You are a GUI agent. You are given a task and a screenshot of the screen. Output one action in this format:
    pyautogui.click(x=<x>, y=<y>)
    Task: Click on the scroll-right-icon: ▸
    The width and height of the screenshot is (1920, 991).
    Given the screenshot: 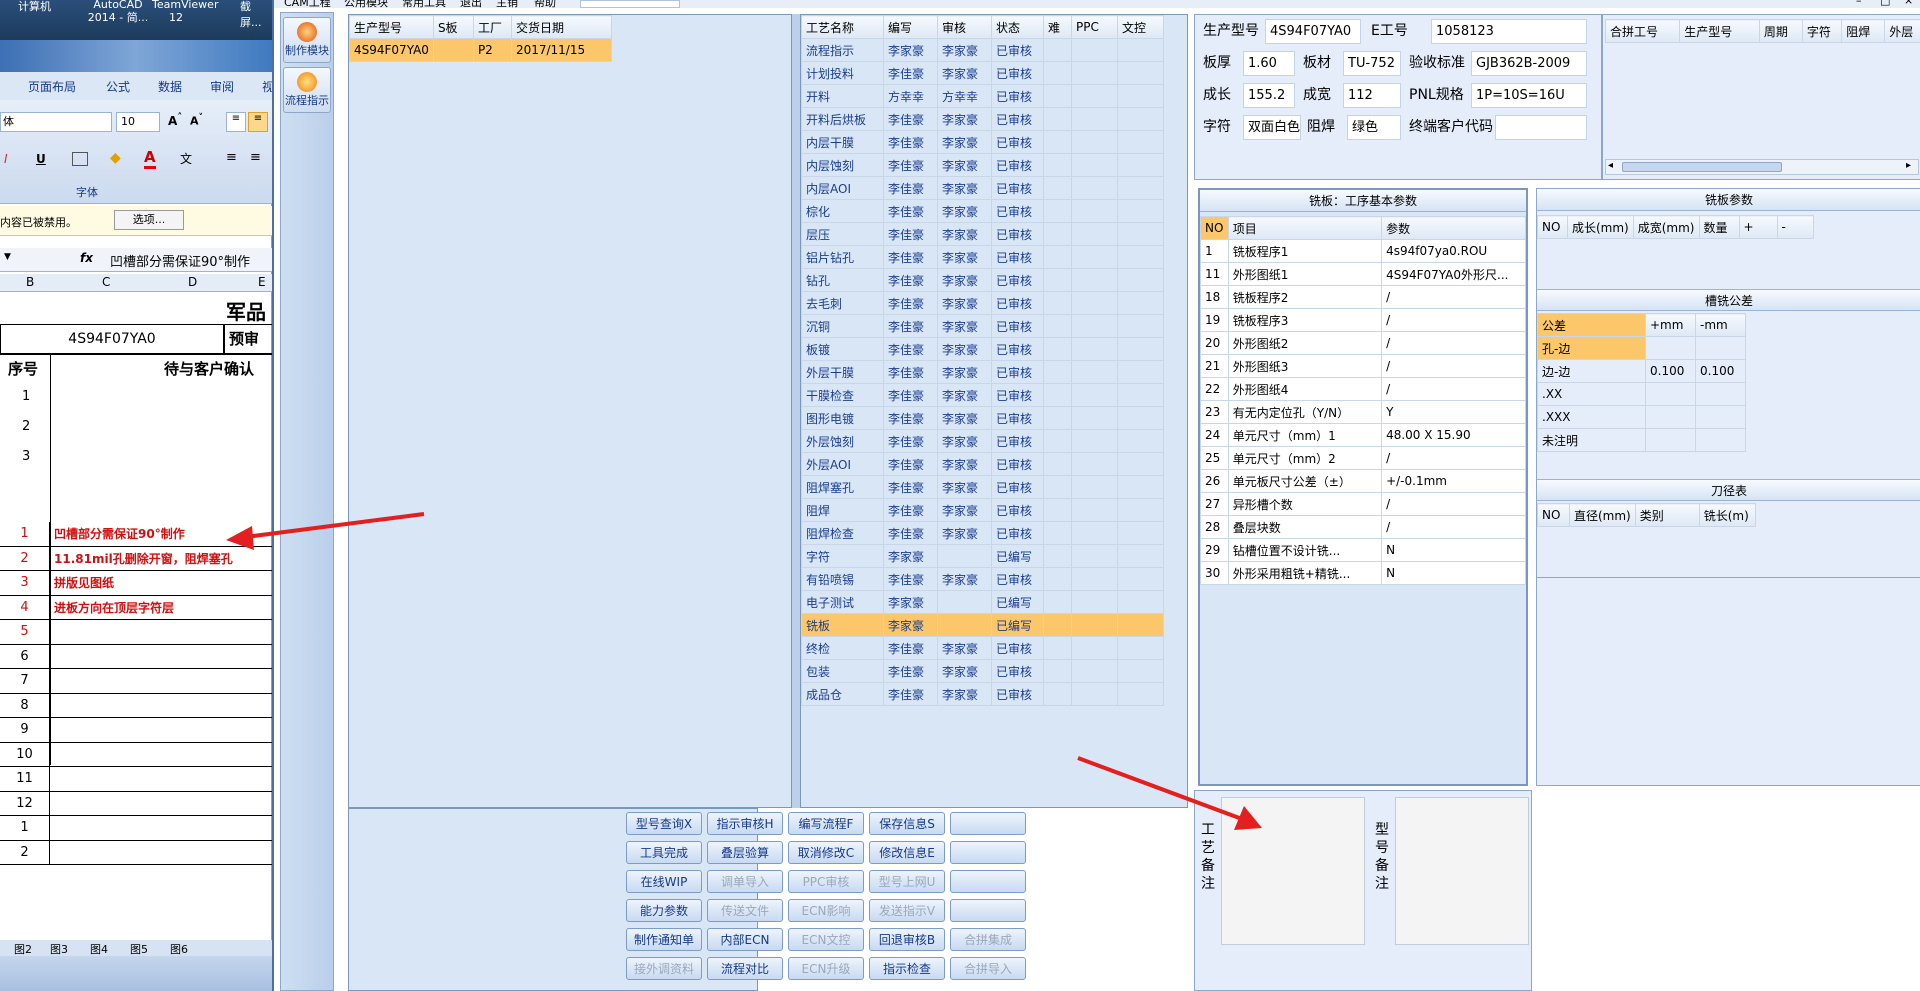 What is the action you would take?
    pyautogui.click(x=1908, y=165)
    